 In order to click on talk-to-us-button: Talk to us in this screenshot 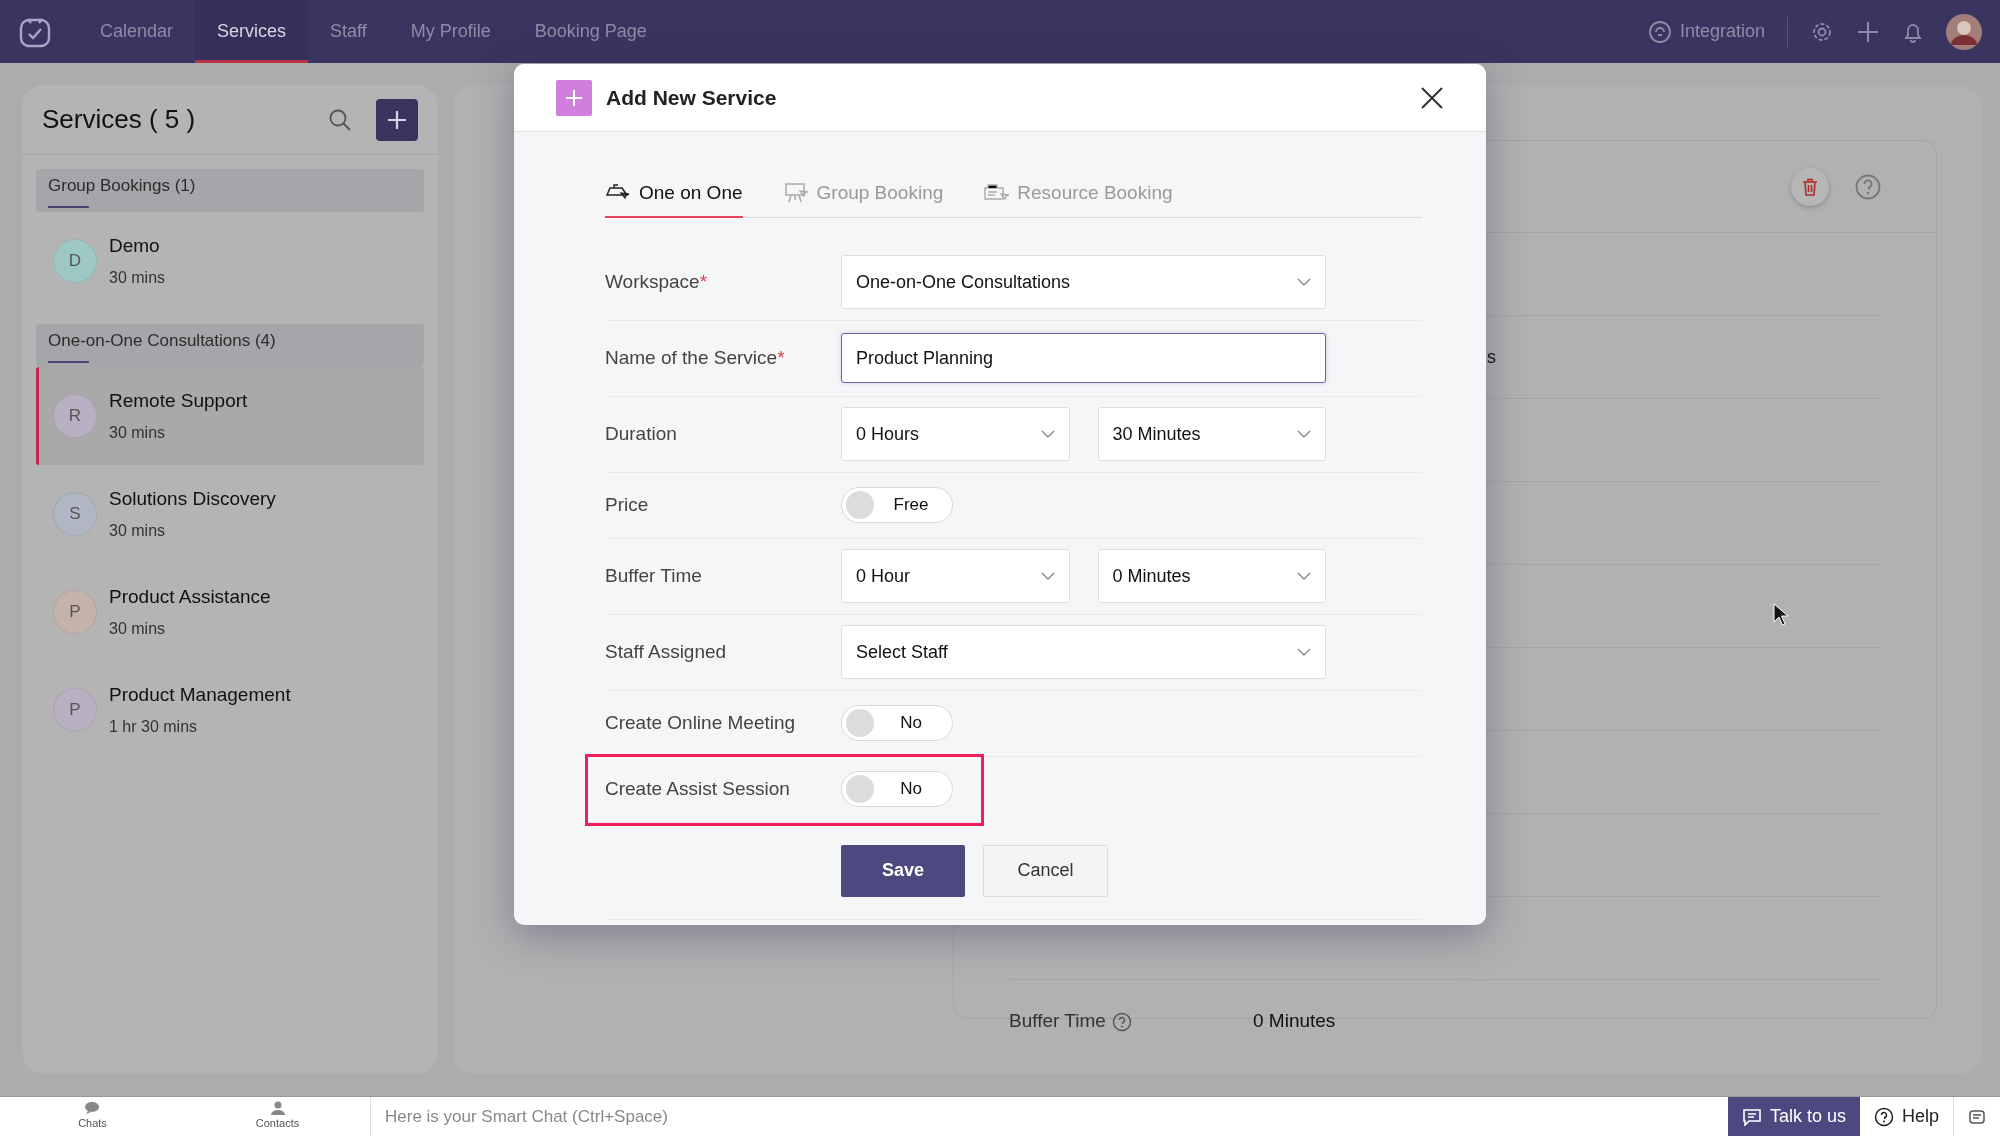, I will do `click(1793, 1116)`.